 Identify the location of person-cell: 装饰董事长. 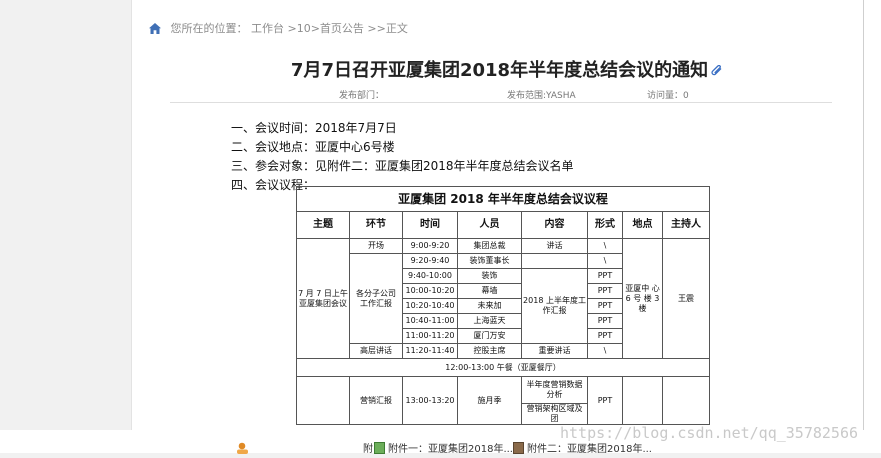
(489, 261).